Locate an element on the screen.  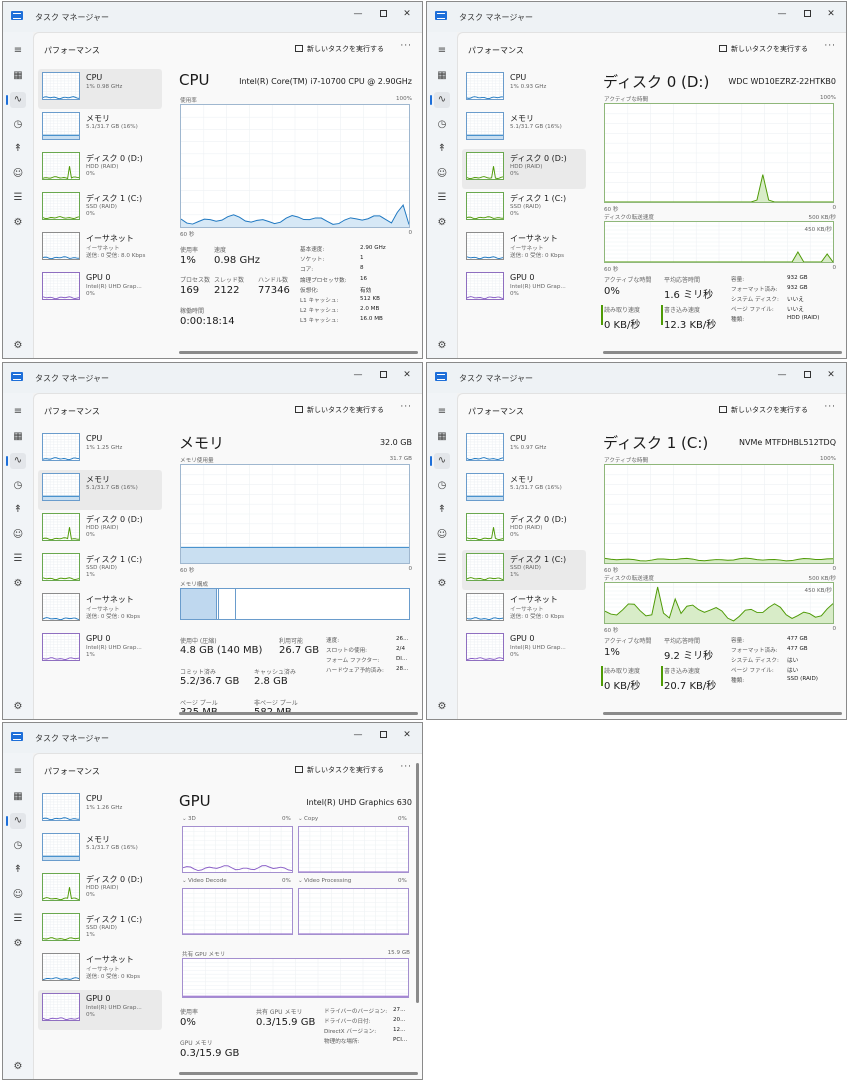
sidebar-item: GPU 0 Intel(R) UHD Grap... 1% is located at coordinates (100, 650).